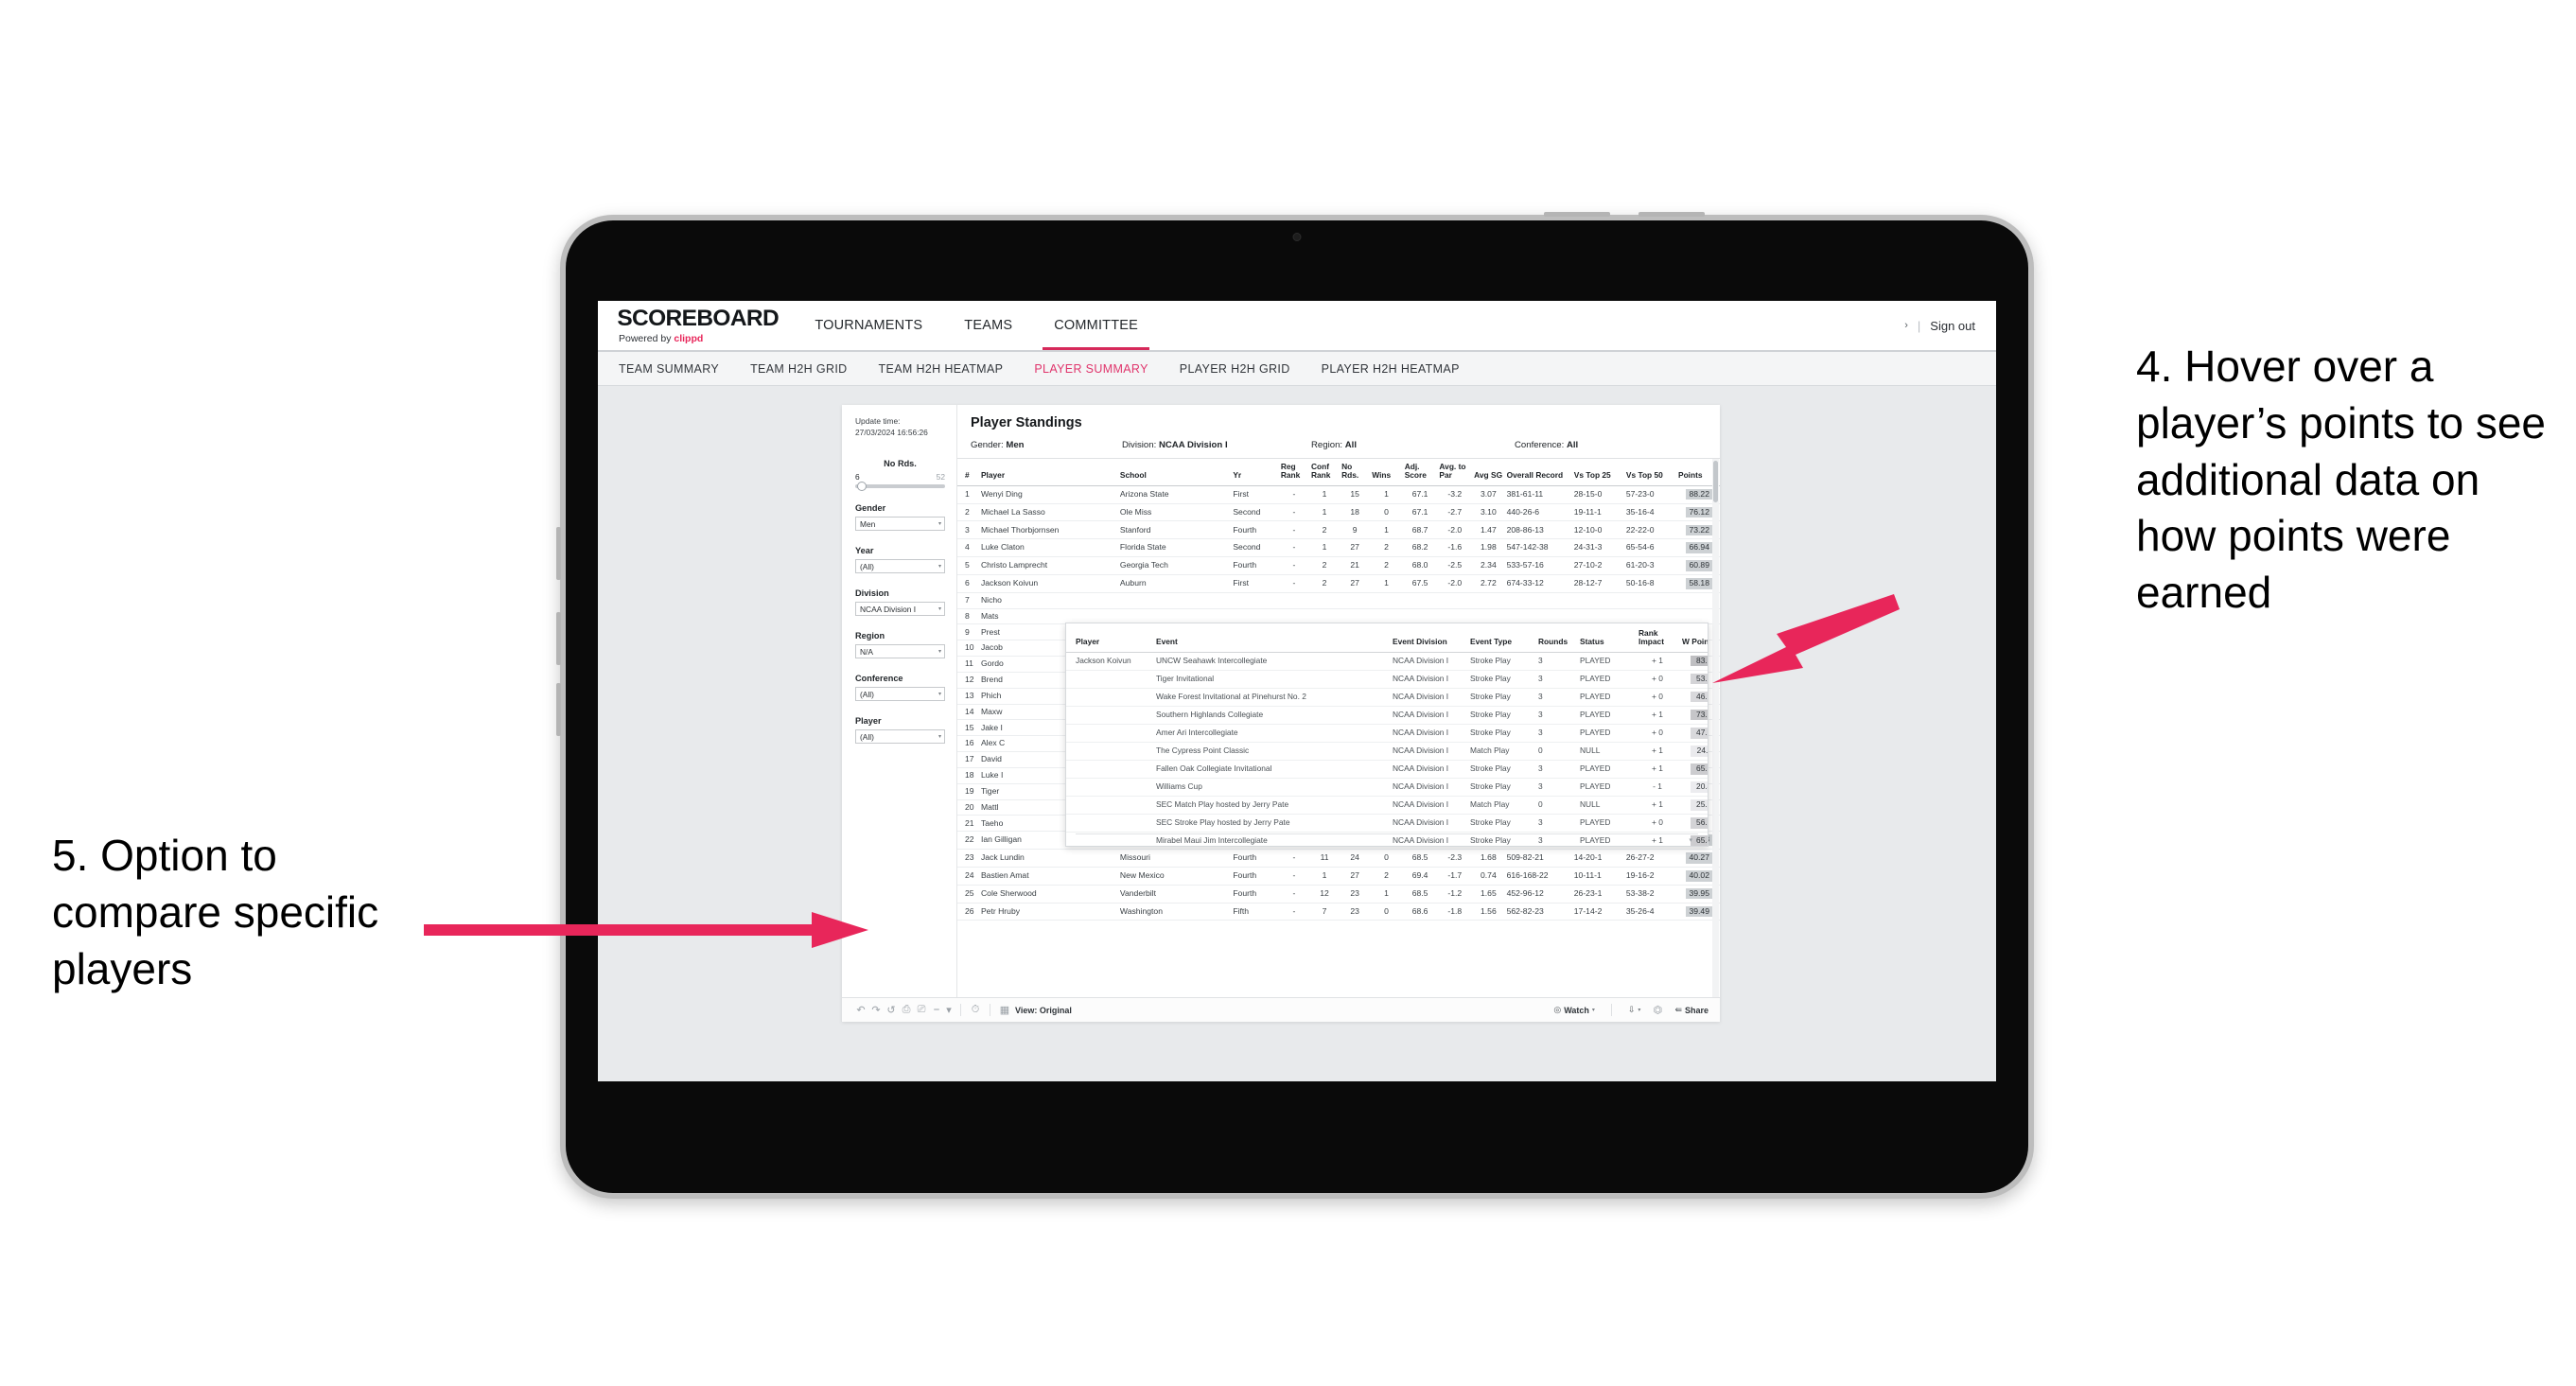  Describe the element at coordinates (1699, 494) in the screenshot. I see `points-value-badge: 88.22` at that location.